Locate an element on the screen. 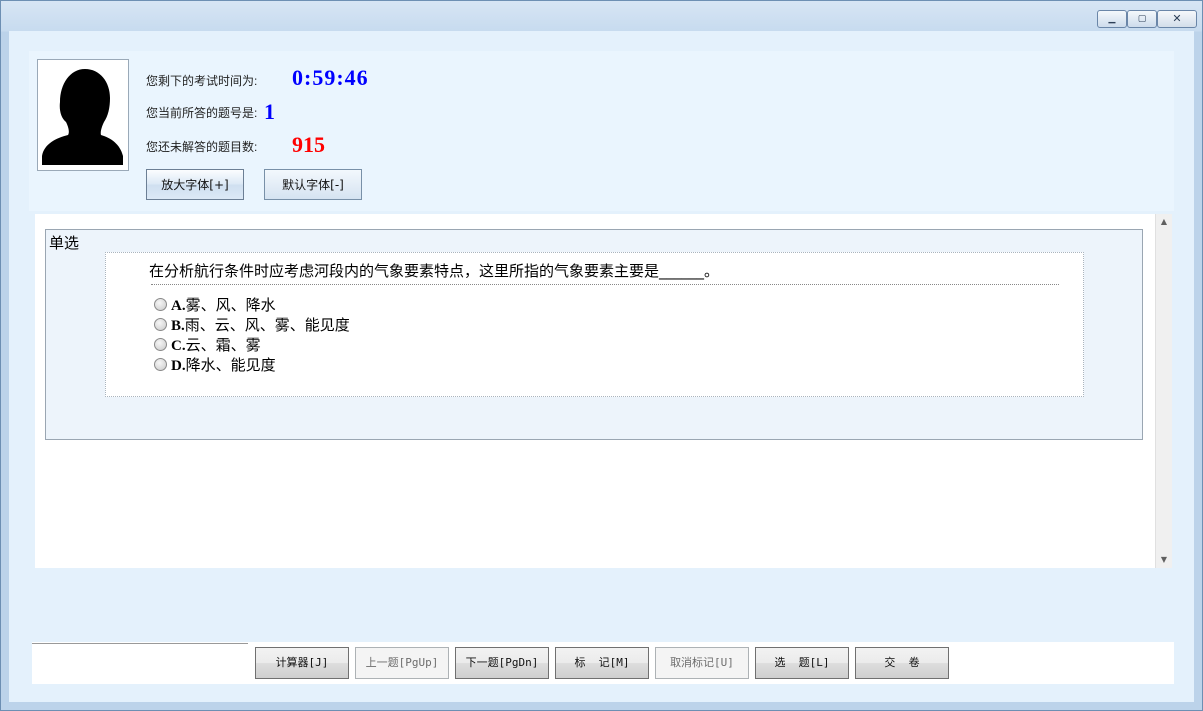 This screenshot has height=711, width=1203. minimize-icon: ▁ is located at coordinates (1112, 19).